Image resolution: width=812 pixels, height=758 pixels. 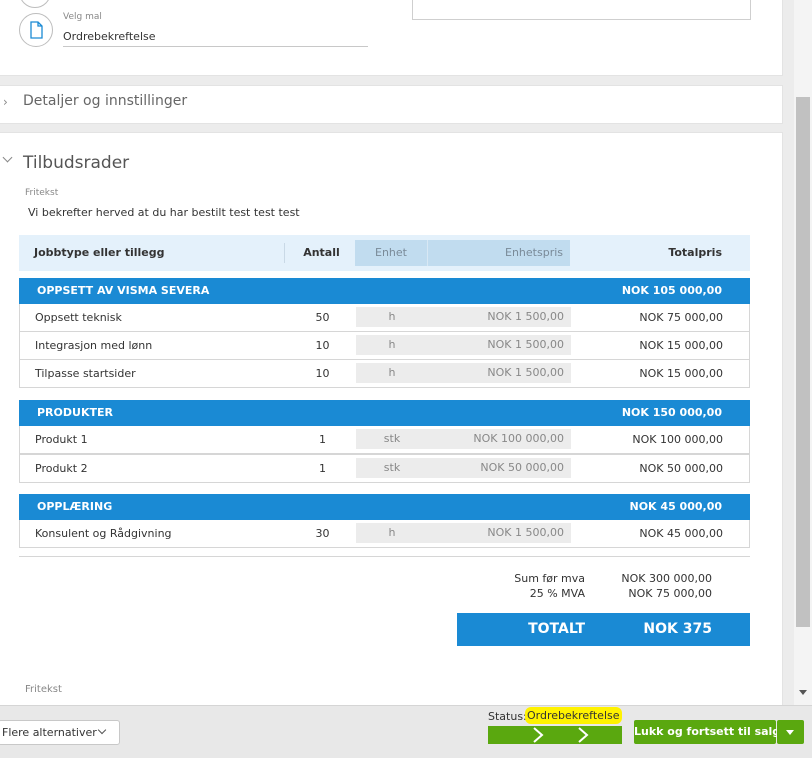 What do you see at coordinates (803, 362) in the screenshot?
I see `scroll-thumb` at bounding box center [803, 362].